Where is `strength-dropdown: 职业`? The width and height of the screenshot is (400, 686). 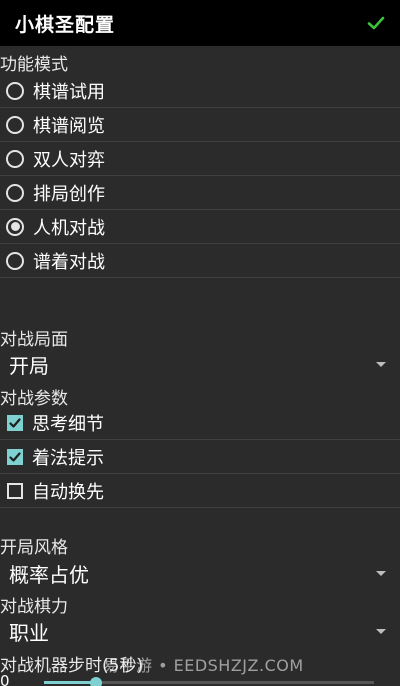 strength-dropdown: 职业 is located at coordinates (200, 631).